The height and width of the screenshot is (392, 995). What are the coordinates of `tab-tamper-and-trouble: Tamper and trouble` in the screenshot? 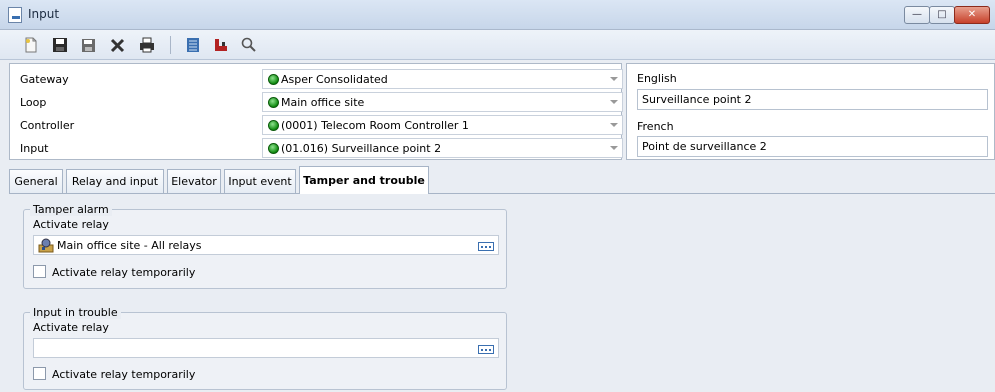 It's located at (364, 180).